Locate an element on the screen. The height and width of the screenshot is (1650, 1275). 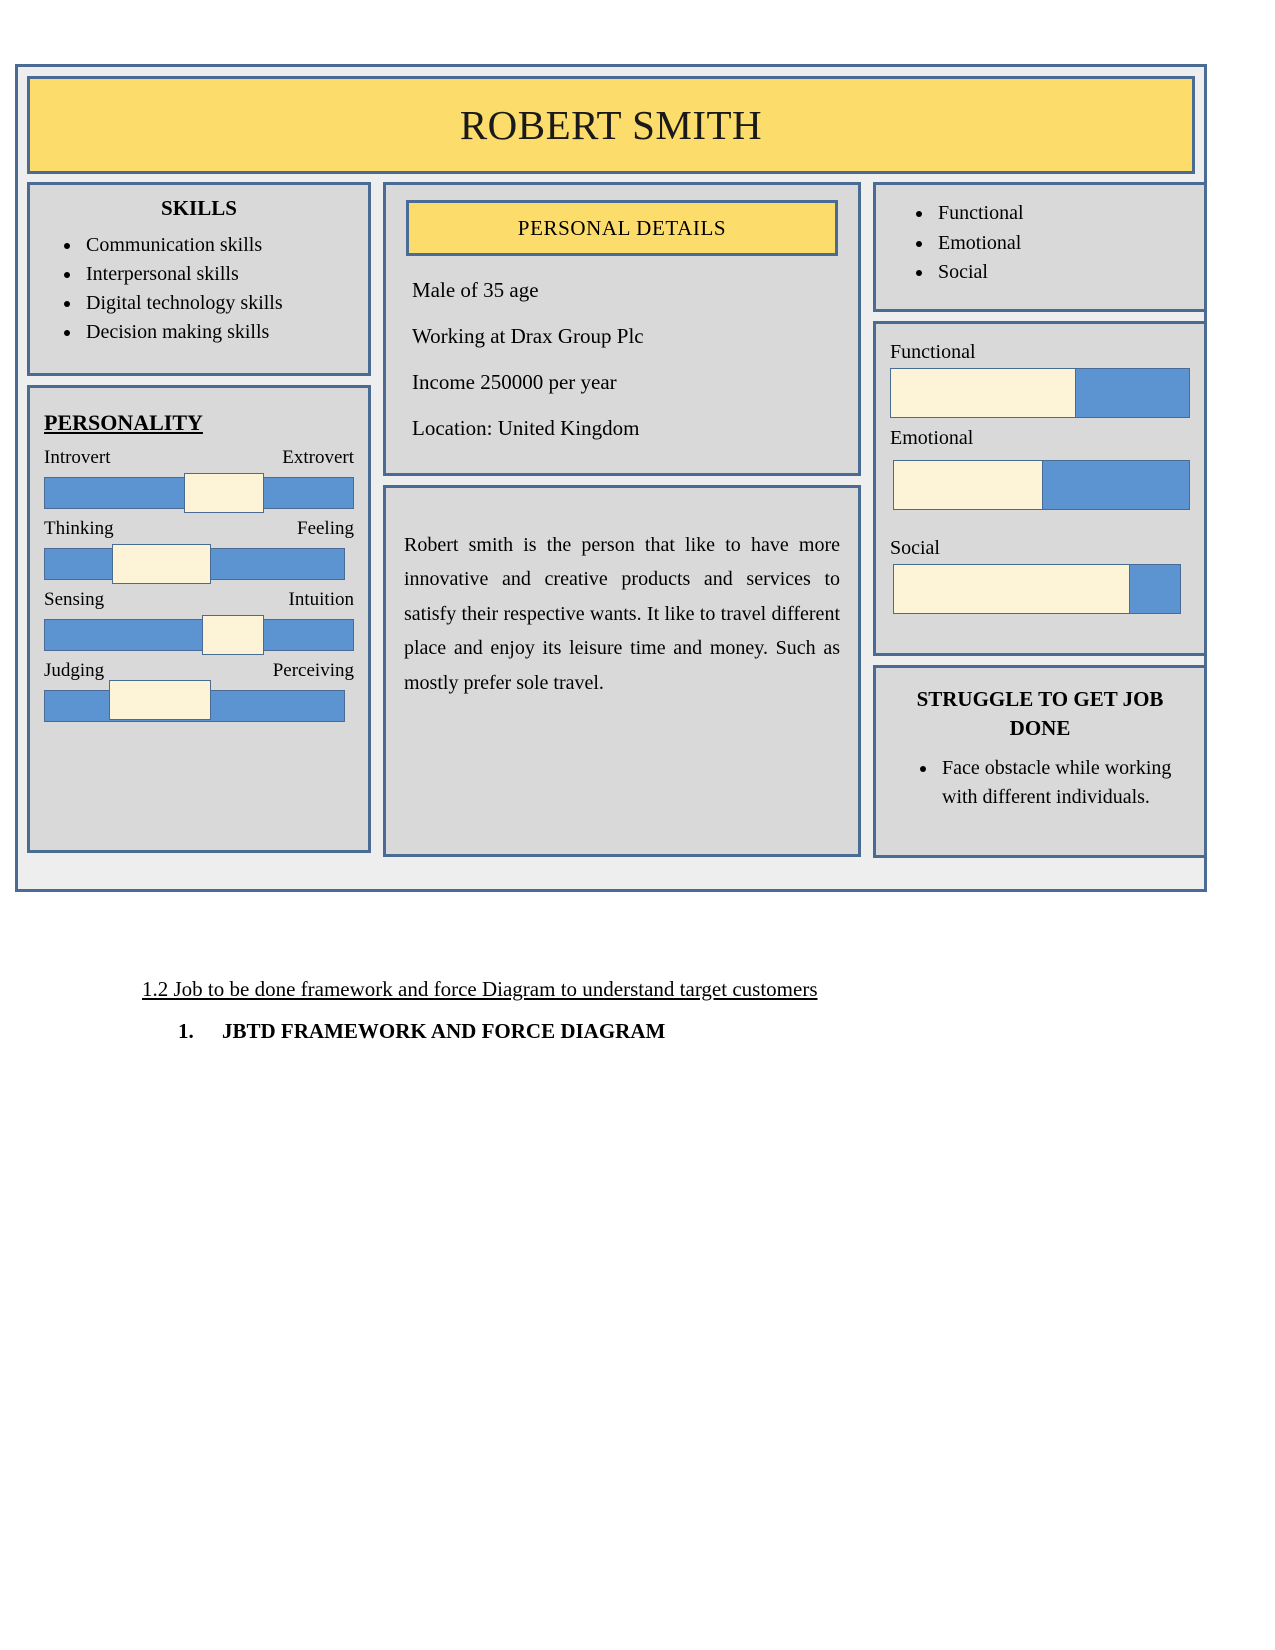
personal-details-header: PERSONAL DETAILS is located at coordinates (622, 228).